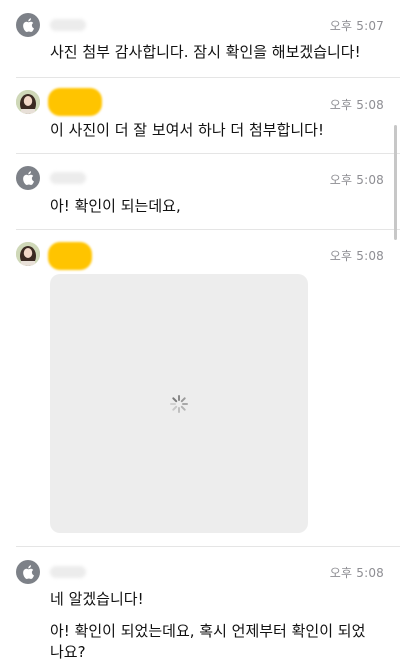 This screenshot has height=670, width=400. I want to click on message-text-line-1: 네 알겠습니다!, so click(97, 599).